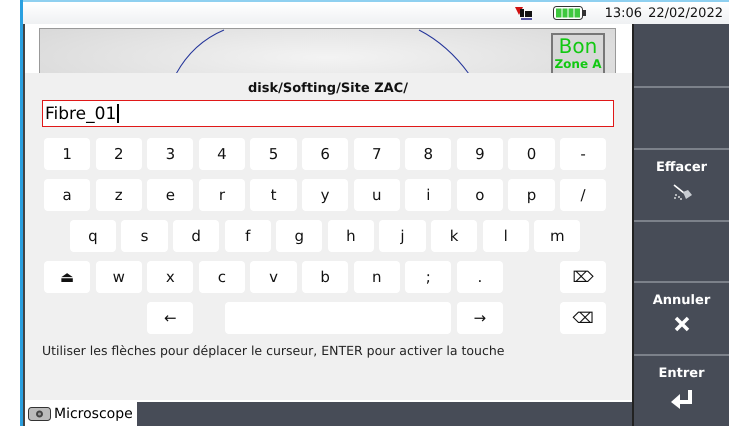 This screenshot has width=729, height=426. I want to click on keyboard-key: 5, so click(273, 154).